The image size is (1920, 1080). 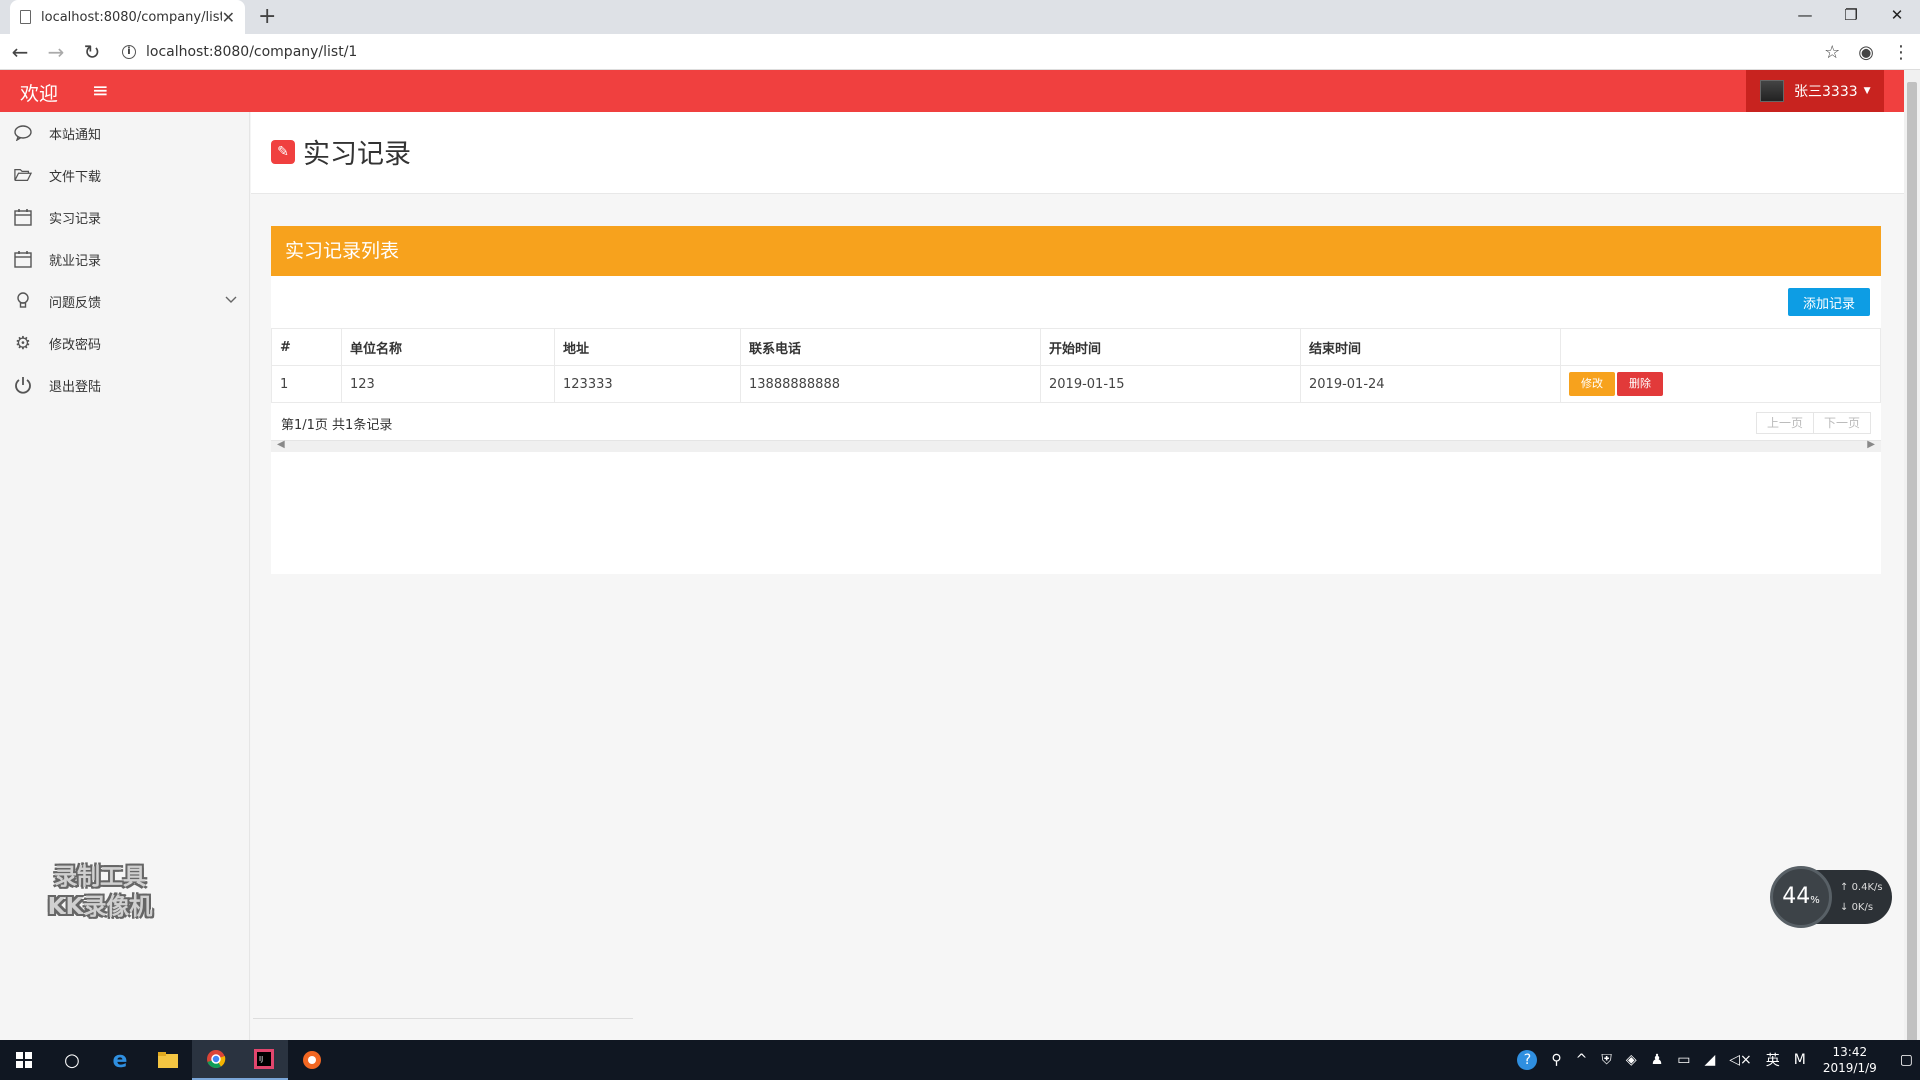 What do you see at coordinates (1851, 15) in the screenshot?
I see `restore-icon: ❐` at bounding box center [1851, 15].